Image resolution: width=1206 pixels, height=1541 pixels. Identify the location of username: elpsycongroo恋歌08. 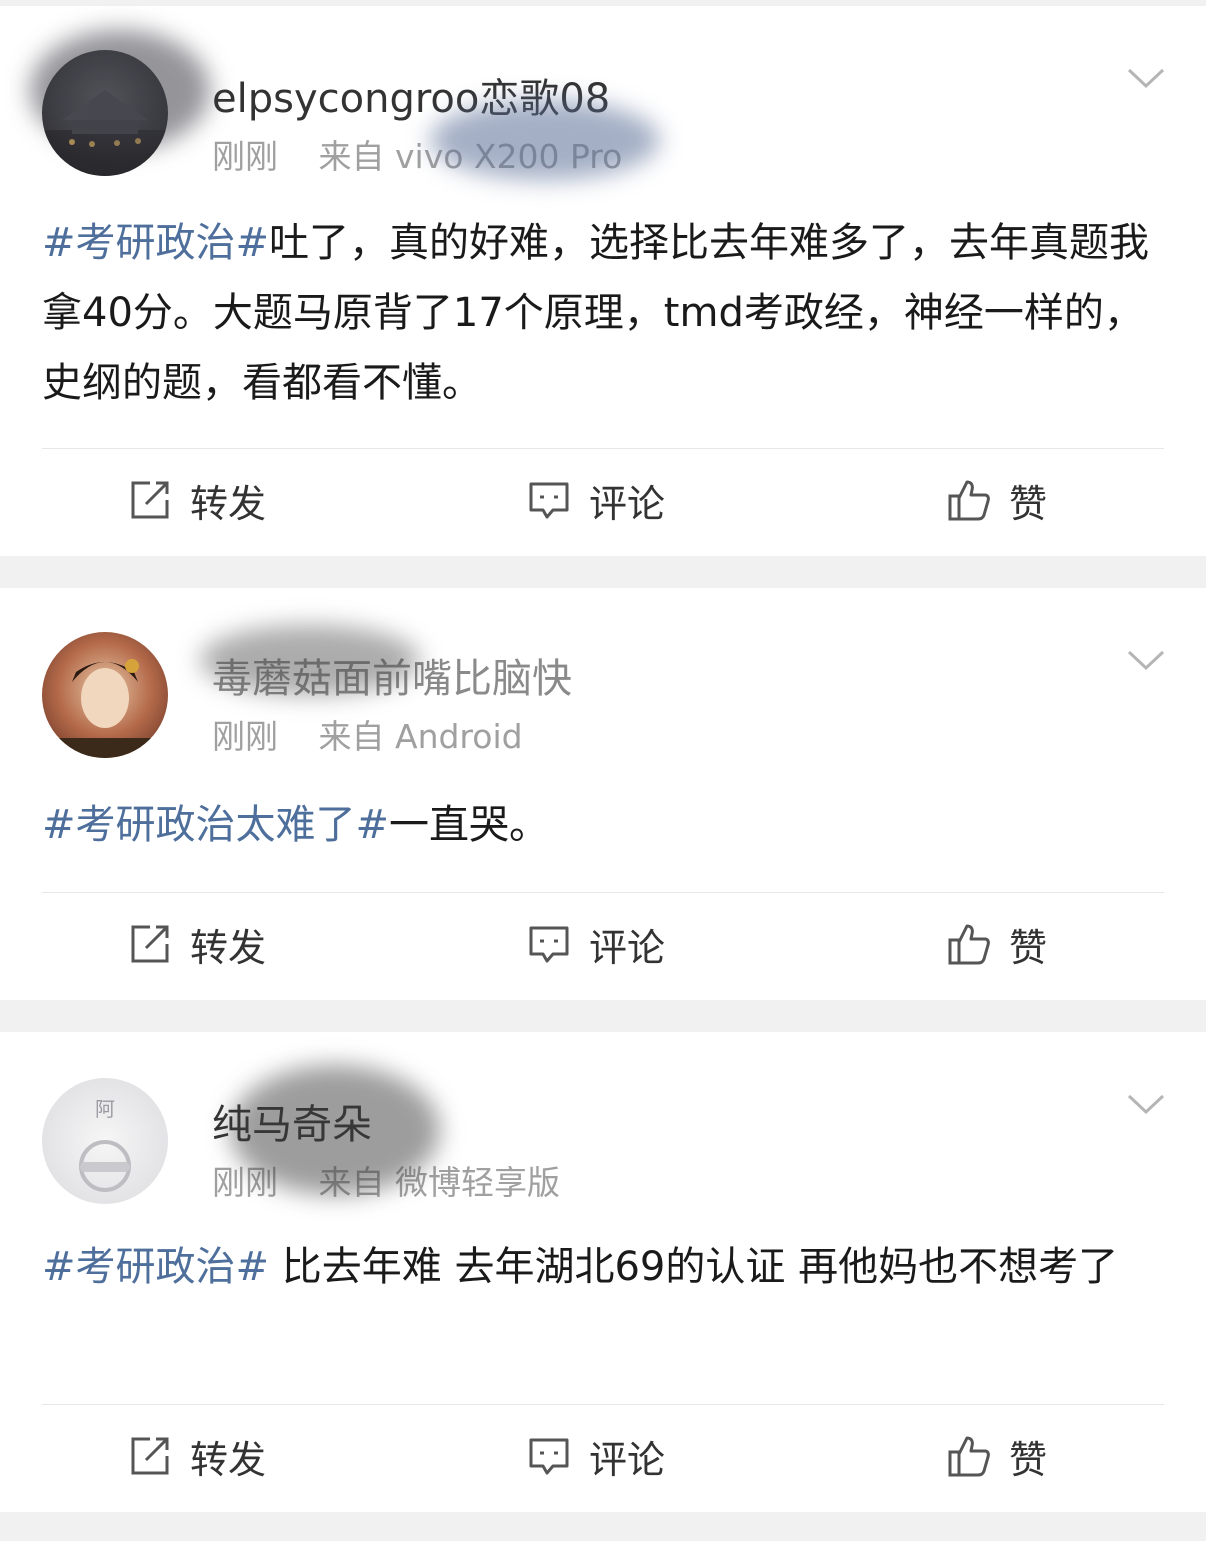
(411, 95).